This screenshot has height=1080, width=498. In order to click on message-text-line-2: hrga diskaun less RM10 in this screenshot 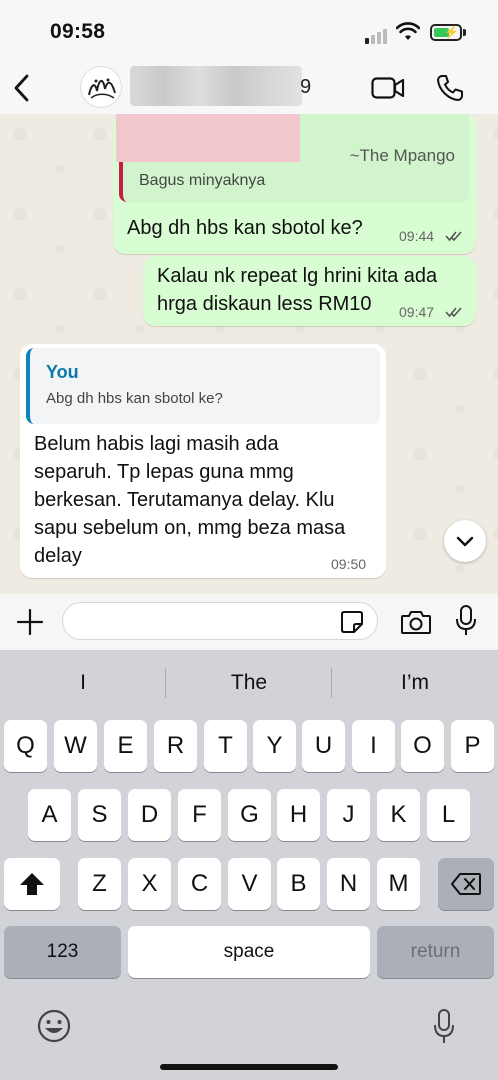, I will do `click(264, 304)`.